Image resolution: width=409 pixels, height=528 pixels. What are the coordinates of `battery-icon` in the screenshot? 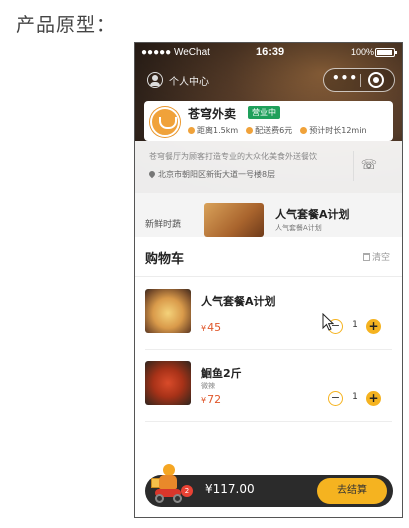 It's located at (386, 52).